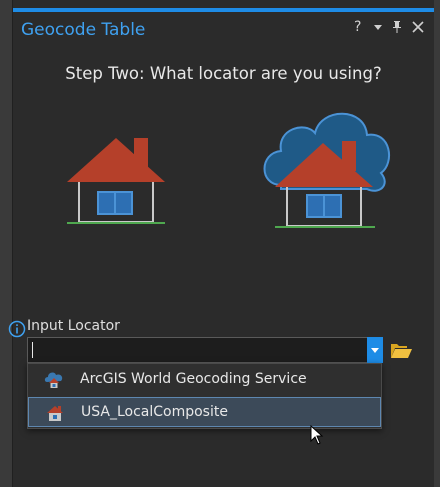  I want to click on step-heading: Step Two: What locator are you using?, so click(223, 73).